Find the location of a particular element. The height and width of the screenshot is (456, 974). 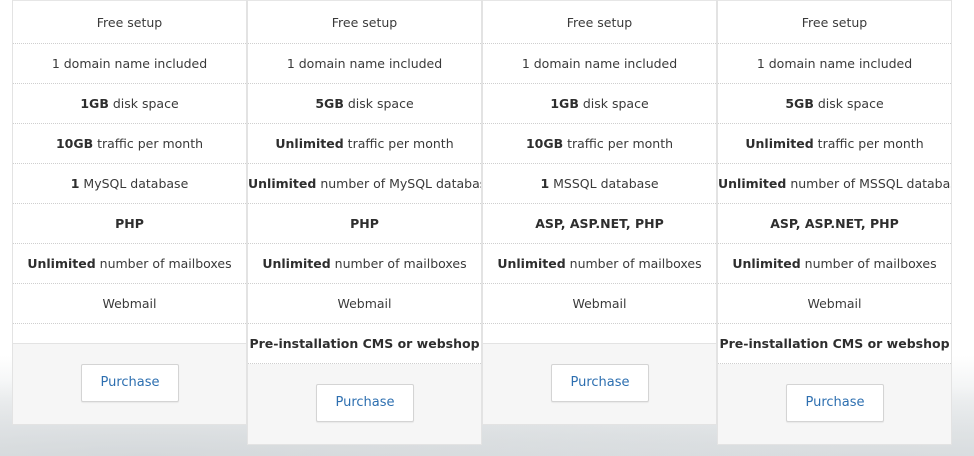

feature-row: Unlimited number of MSSQL databases is located at coordinates (834, 184).